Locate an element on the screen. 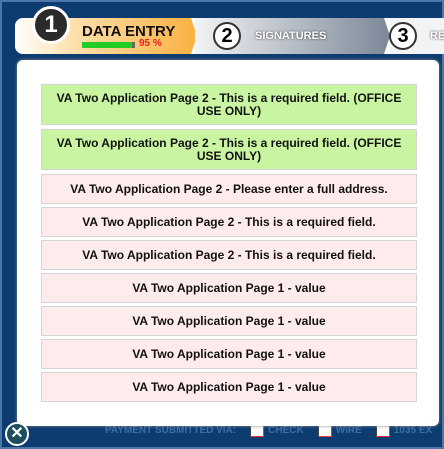  step-3-label: RE is located at coordinates (437, 36).